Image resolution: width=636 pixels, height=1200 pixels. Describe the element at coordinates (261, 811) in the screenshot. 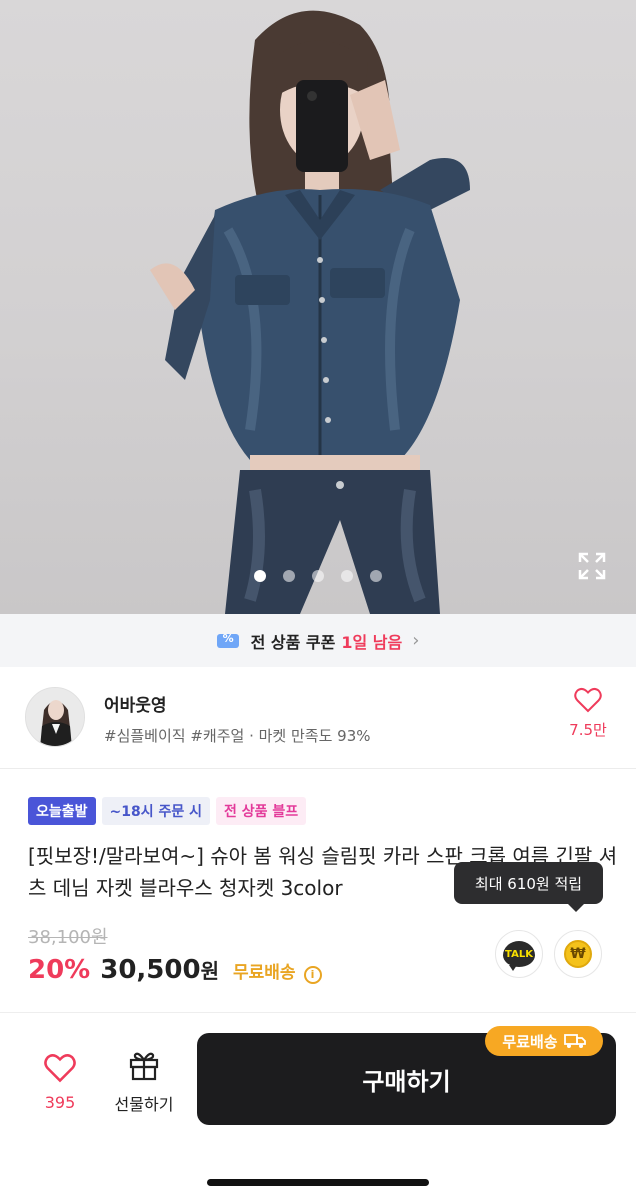

I see `badge-sale: 전 상품 블프` at that location.